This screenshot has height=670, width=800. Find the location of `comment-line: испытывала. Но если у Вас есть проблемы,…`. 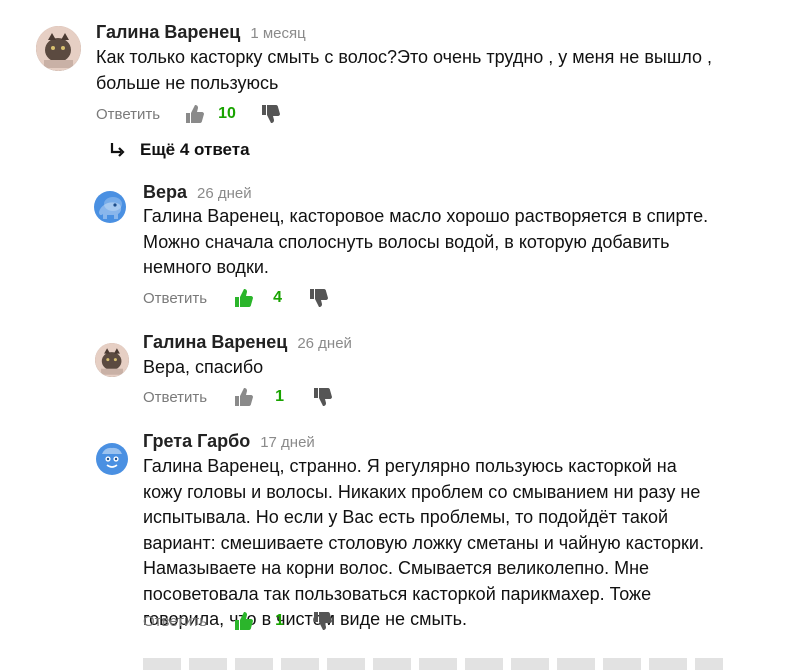

comment-line: испытывала. Но если у Вас есть проблемы,… is located at coordinates (406, 517).